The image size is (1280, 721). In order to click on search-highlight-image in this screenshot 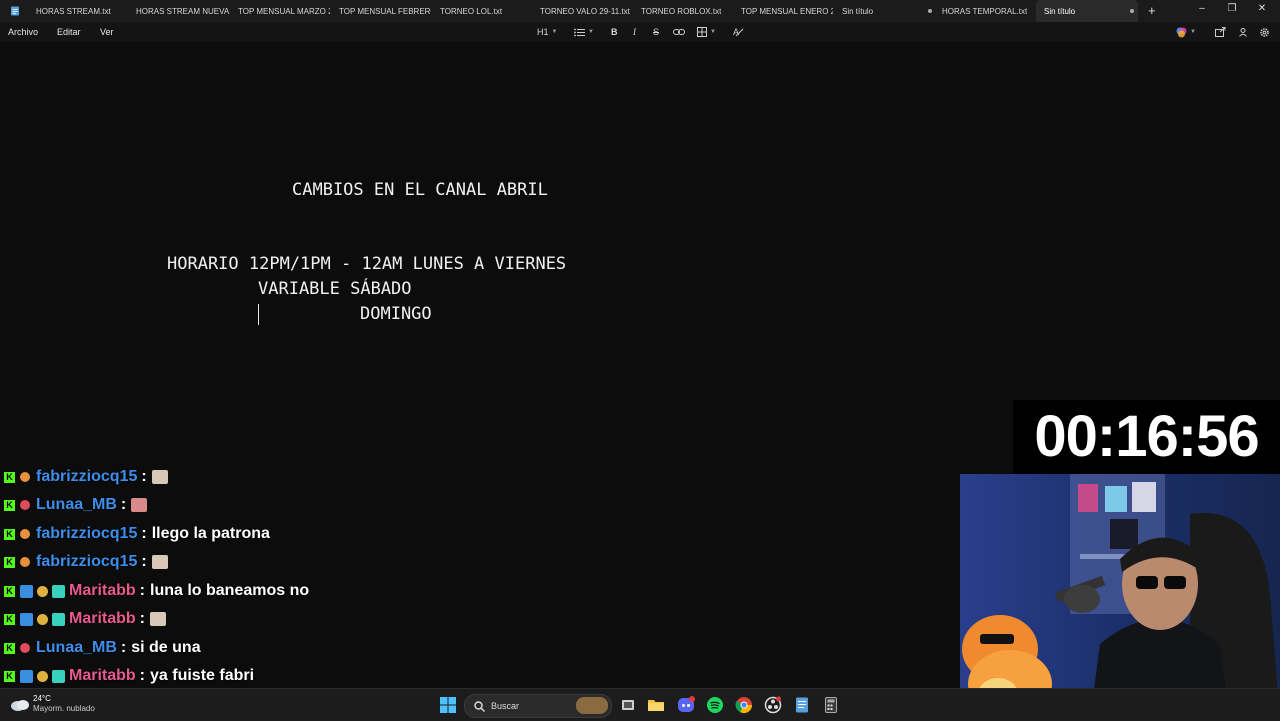, I will do `click(592, 705)`.